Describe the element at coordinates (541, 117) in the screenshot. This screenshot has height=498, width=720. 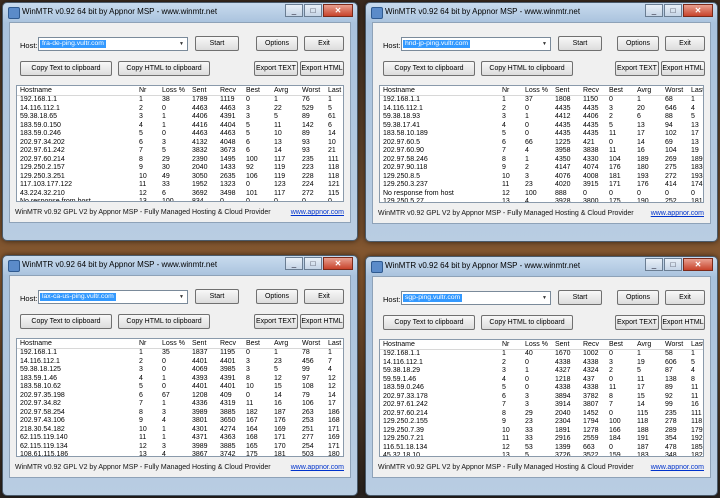
I see `table-row: 59.38.18.93 3 1 4412 4406 2 6 88 5` at that location.